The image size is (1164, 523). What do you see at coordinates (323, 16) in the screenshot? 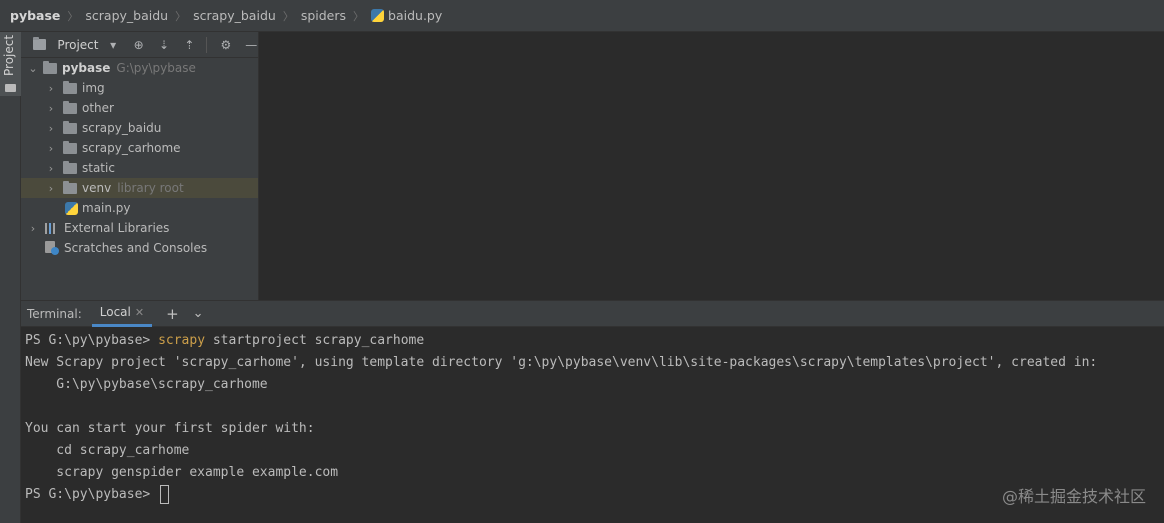
I see `breadcrumb-item-spiders: spiders` at bounding box center [323, 16].